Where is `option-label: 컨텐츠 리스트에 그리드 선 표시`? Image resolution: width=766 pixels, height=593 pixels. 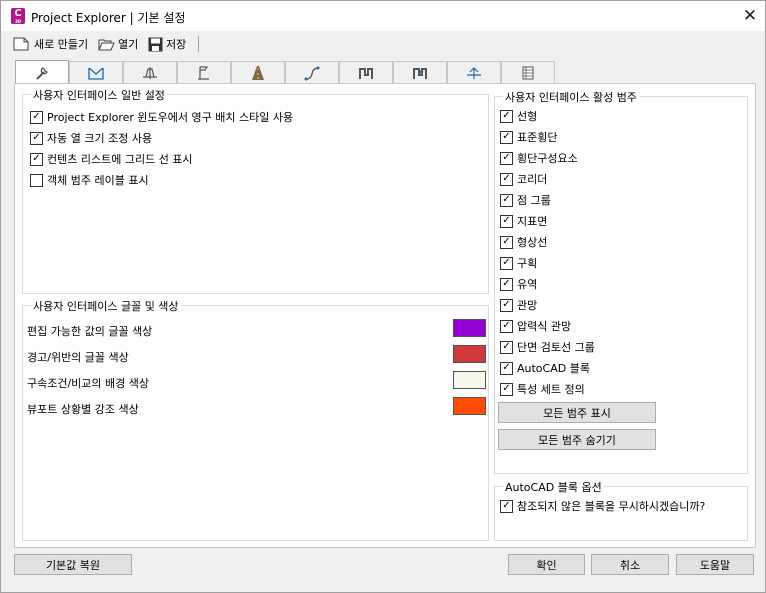 option-label: 컨텐츠 리스트에 그리드 선 표시 is located at coordinates (120, 159).